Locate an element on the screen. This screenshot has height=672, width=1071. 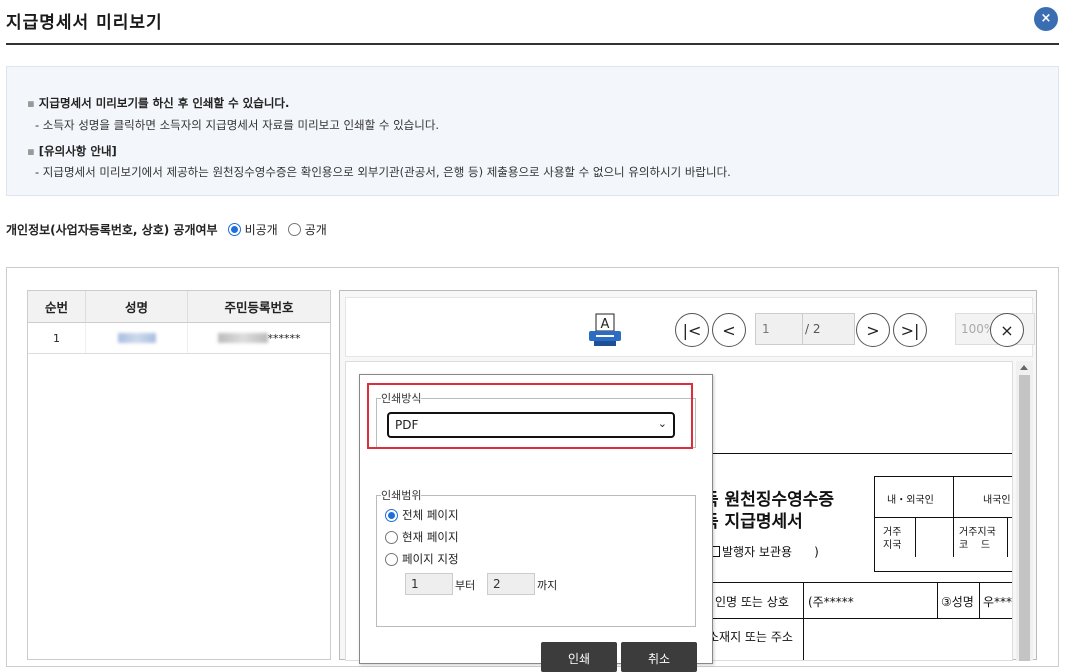
table-row: 1 ****** is located at coordinates (179, 338).